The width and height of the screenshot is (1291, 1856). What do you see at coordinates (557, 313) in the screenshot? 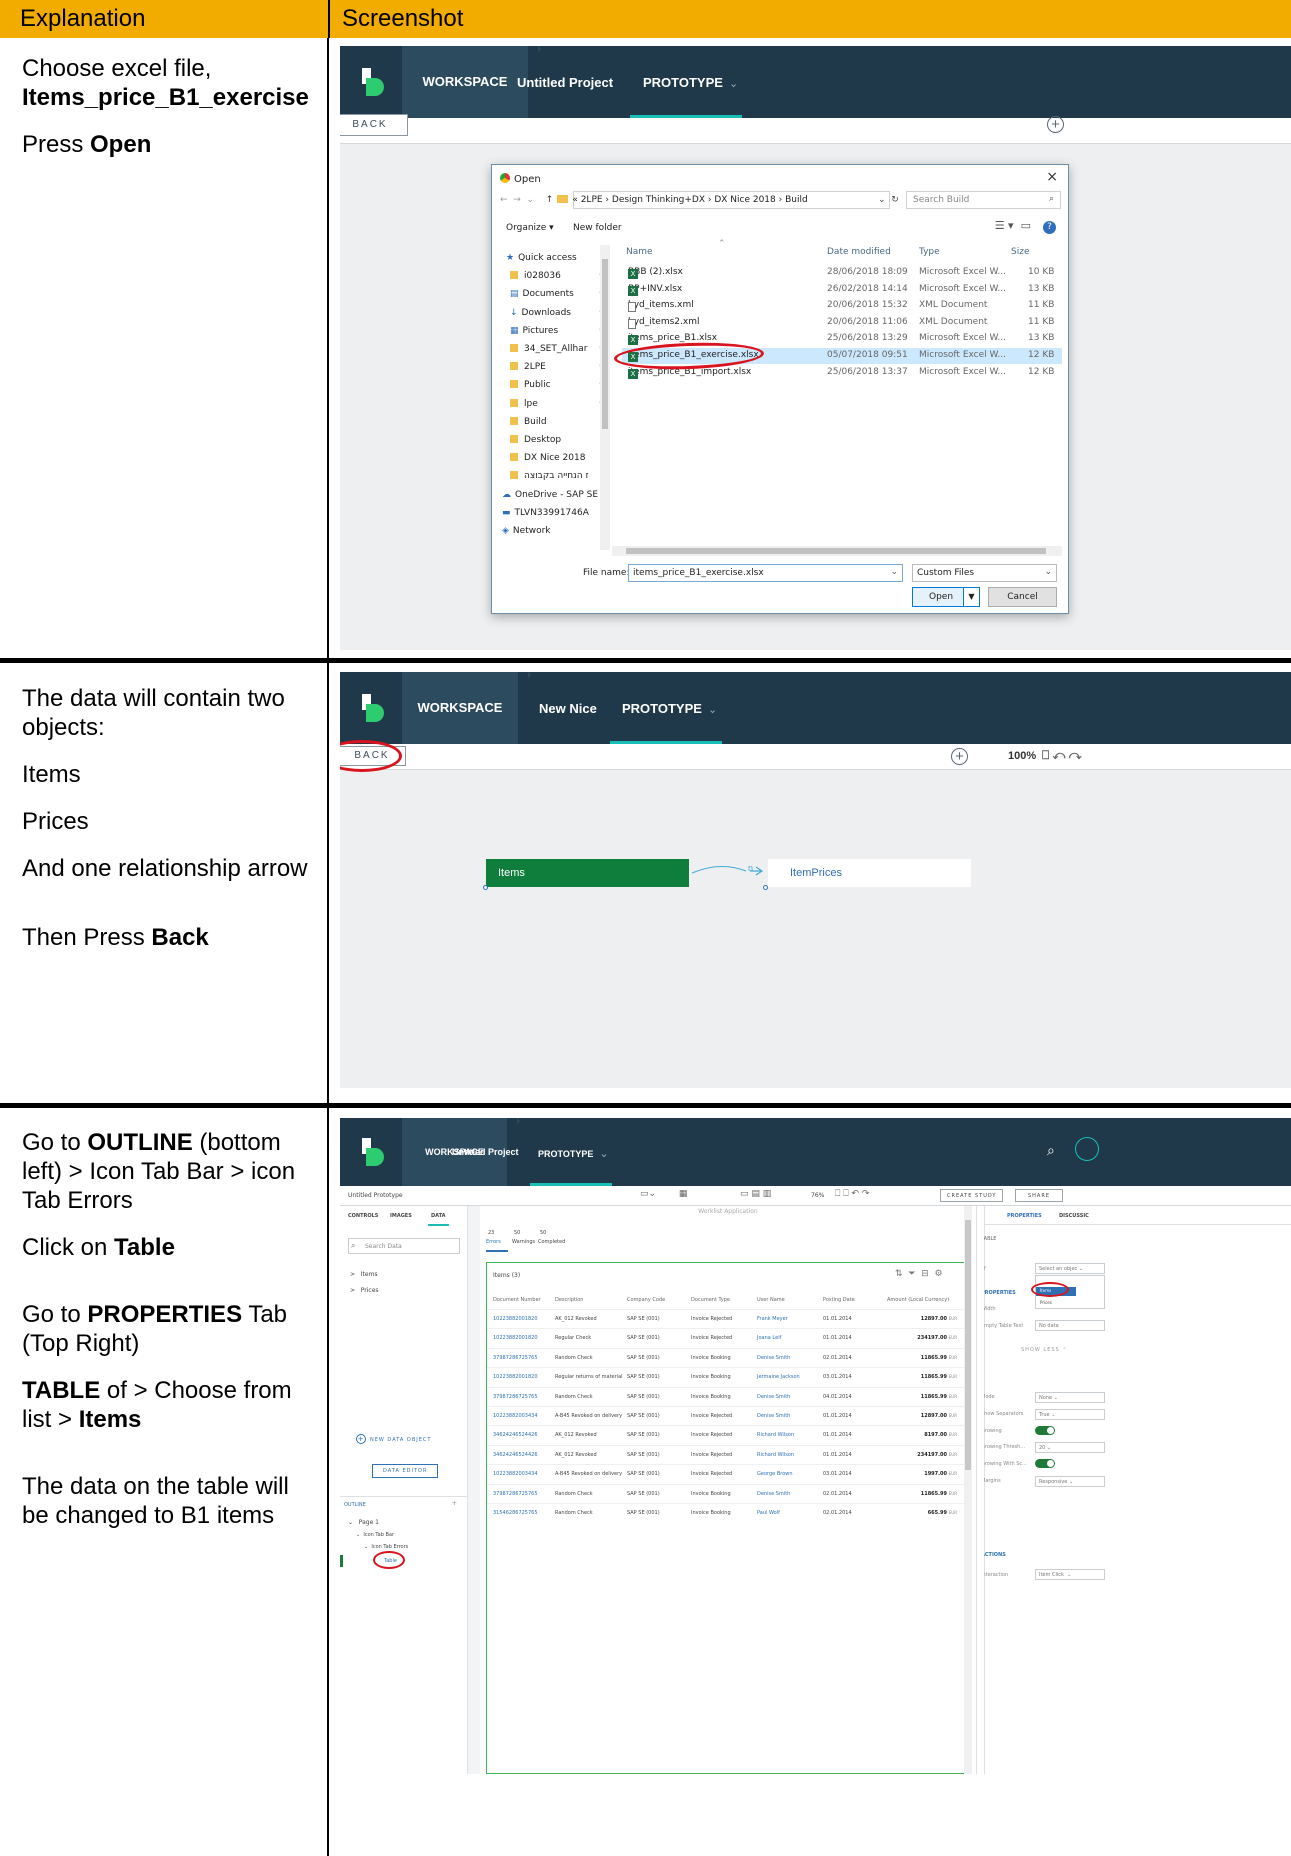
I see `nav-item: ↓Downloads⚲` at bounding box center [557, 313].